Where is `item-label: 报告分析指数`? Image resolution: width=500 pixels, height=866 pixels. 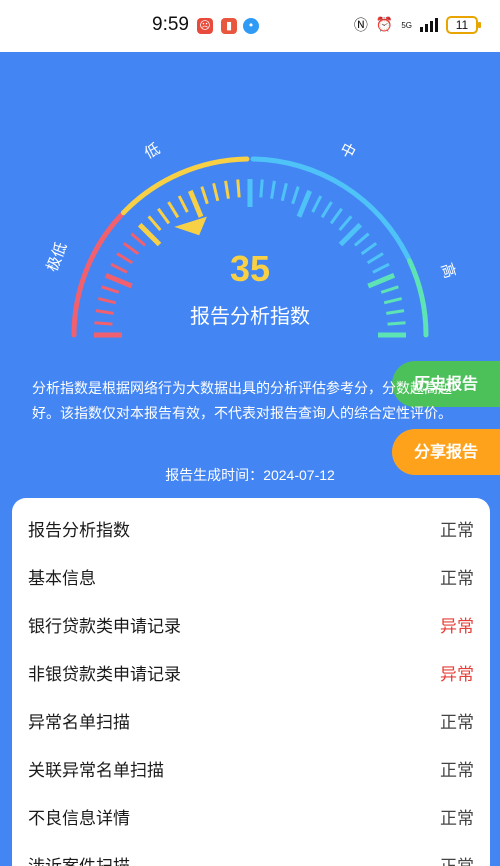
item-label: 报告分析指数 is located at coordinates (79, 531).